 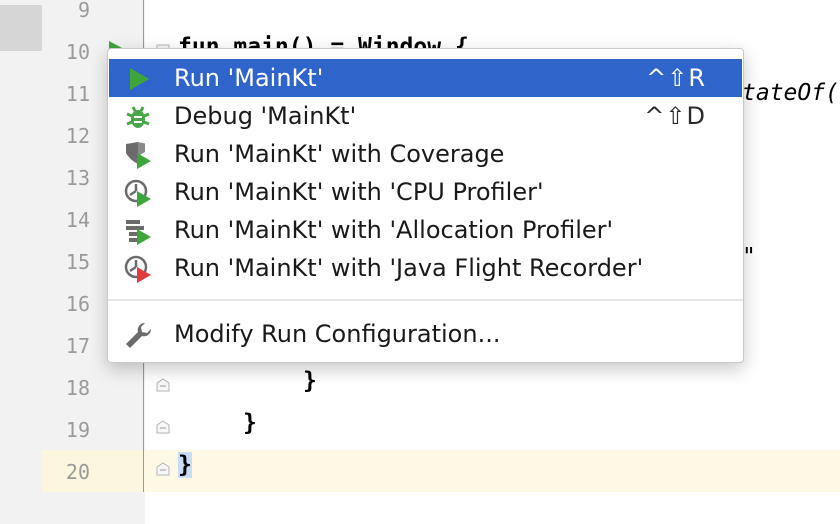 I want to click on line-number: 19, so click(x=77, y=430).